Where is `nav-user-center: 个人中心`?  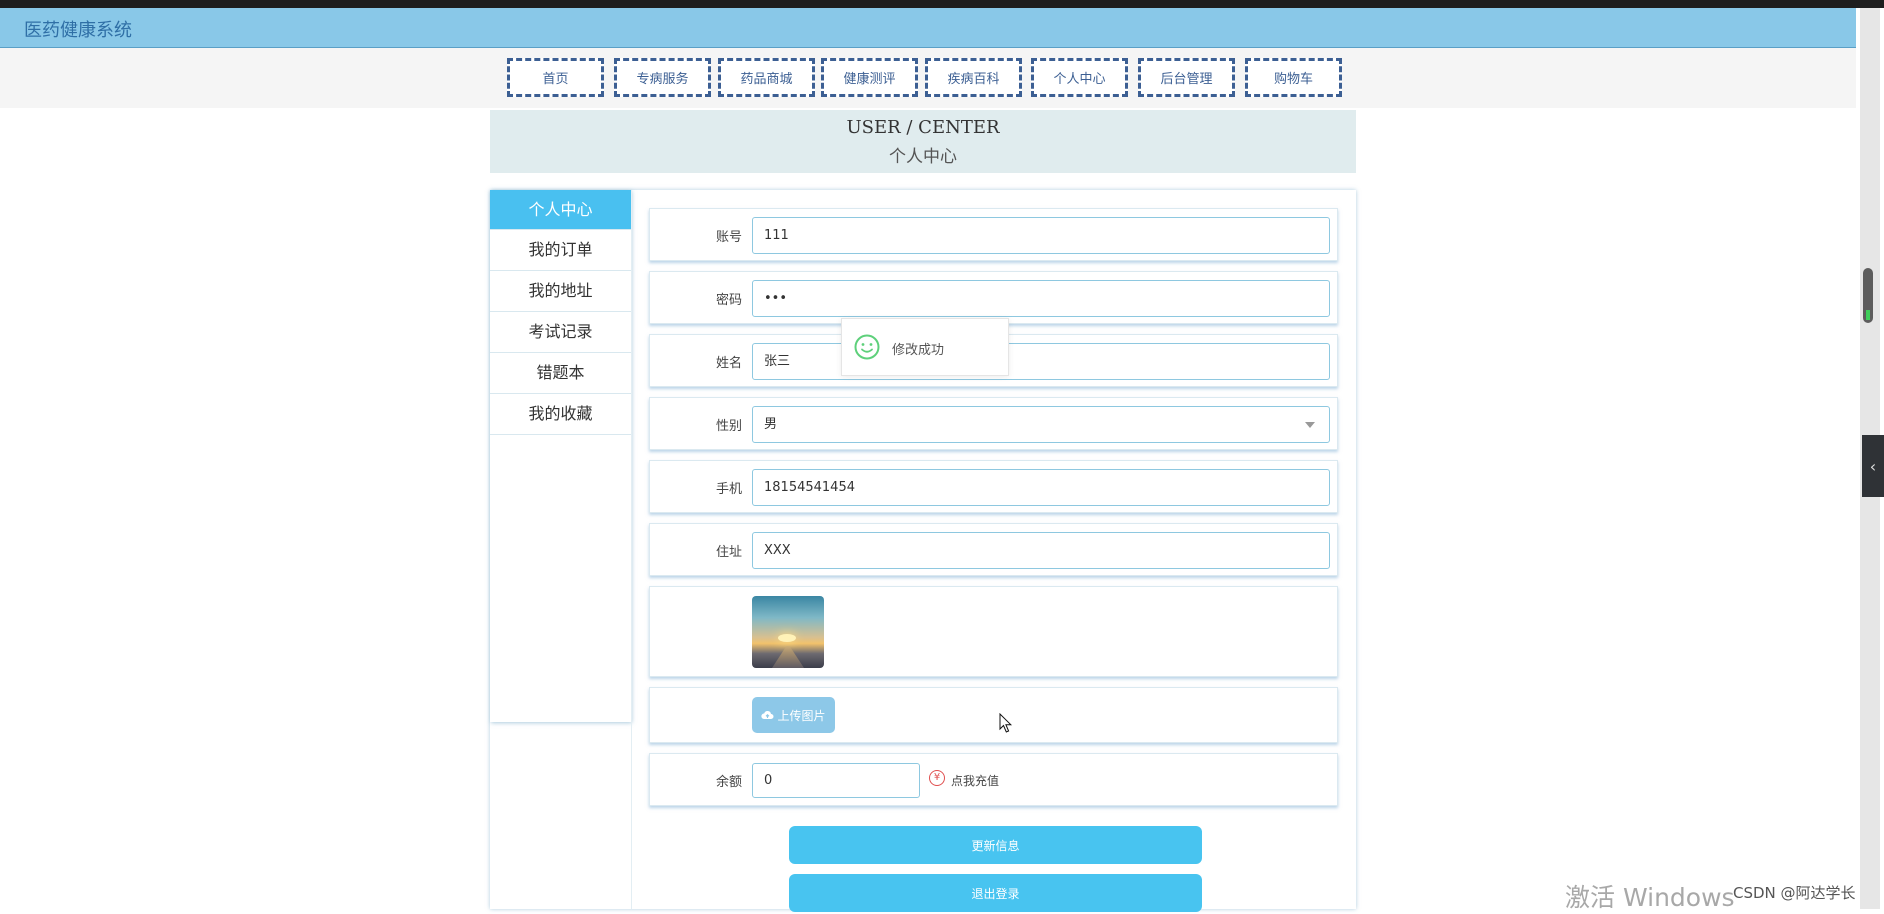 nav-user-center: 个人中心 is located at coordinates (1079, 77).